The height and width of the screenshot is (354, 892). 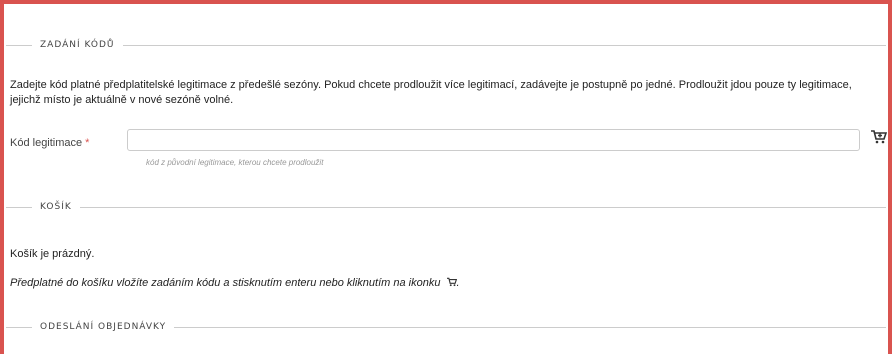 I want to click on code-field-label-text: Kód legitimace, so click(x=46, y=143).